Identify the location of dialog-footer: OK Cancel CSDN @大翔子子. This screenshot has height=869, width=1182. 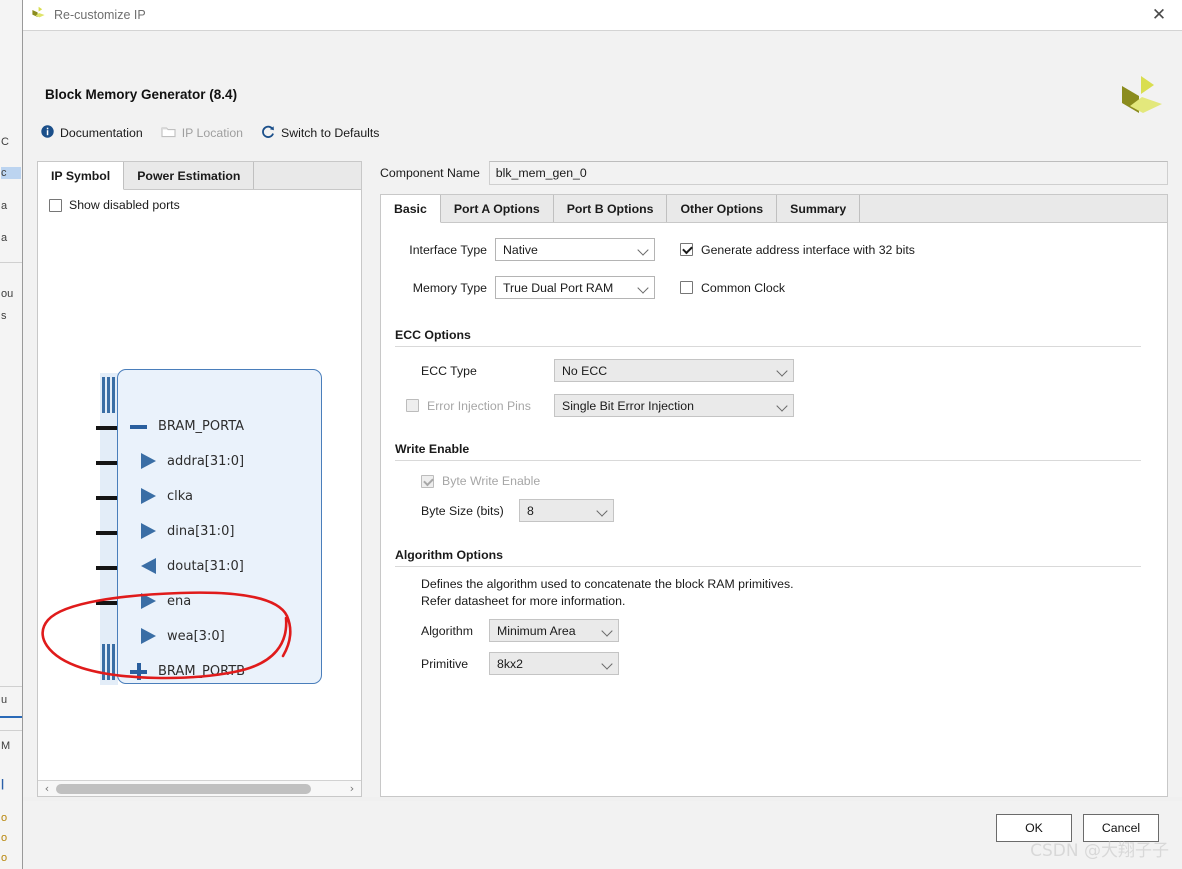
(602, 835).